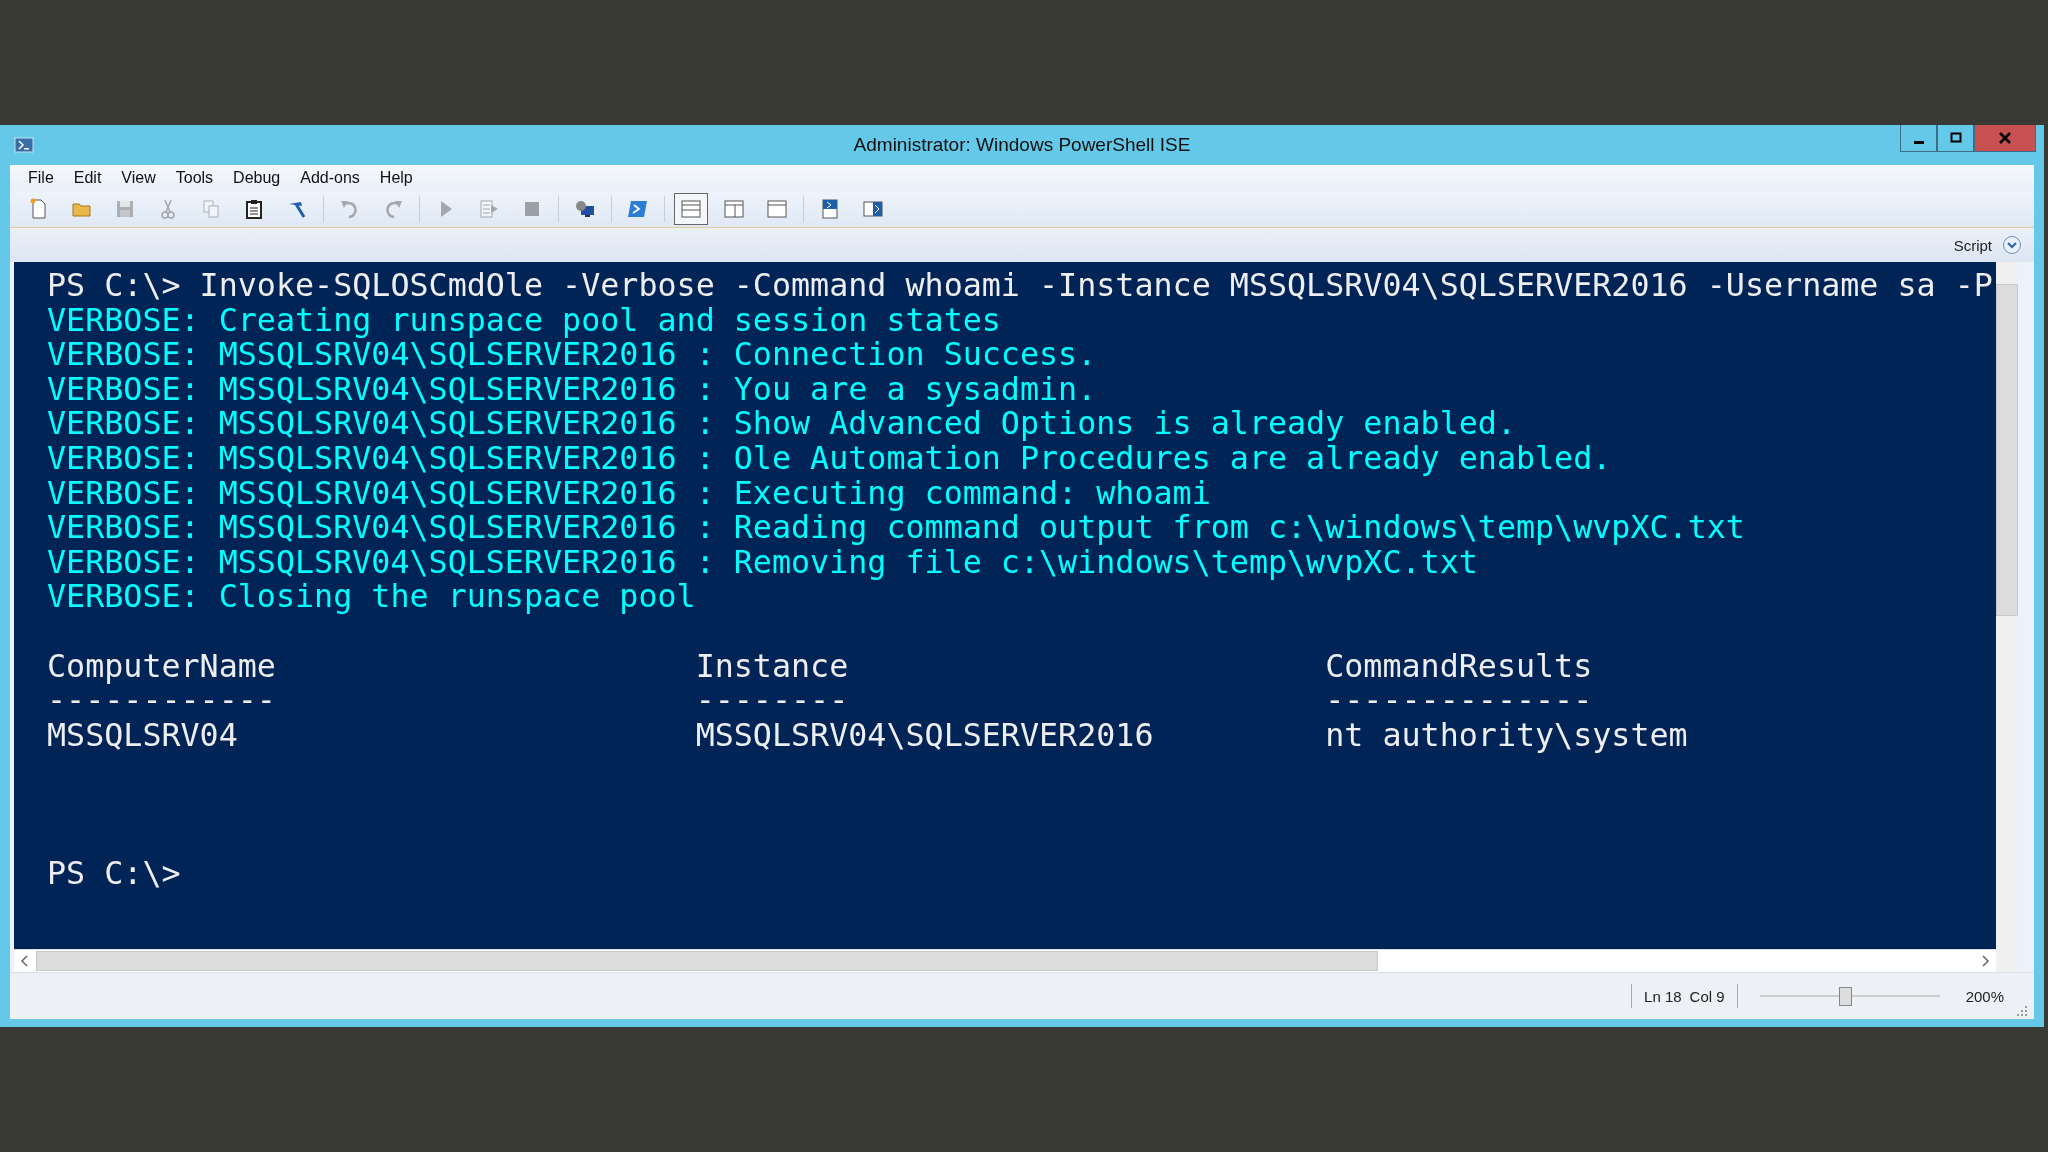 Image resolution: width=2048 pixels, height=1152 pixels. What do you see at coordinates (1985, 961) in the screenshot?
I see `scroll-right-icon` at bounding box center [1985, 961].